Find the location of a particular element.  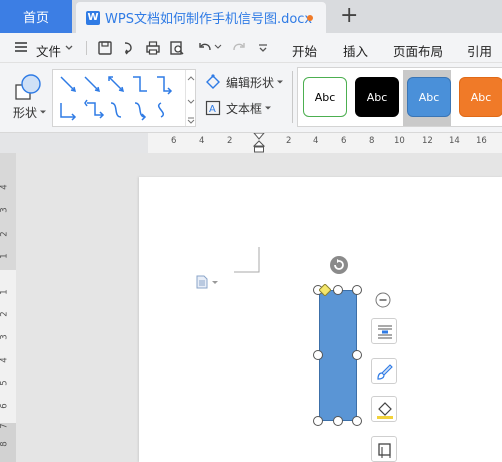

svg-text: A is located at coordinates (212, 109).